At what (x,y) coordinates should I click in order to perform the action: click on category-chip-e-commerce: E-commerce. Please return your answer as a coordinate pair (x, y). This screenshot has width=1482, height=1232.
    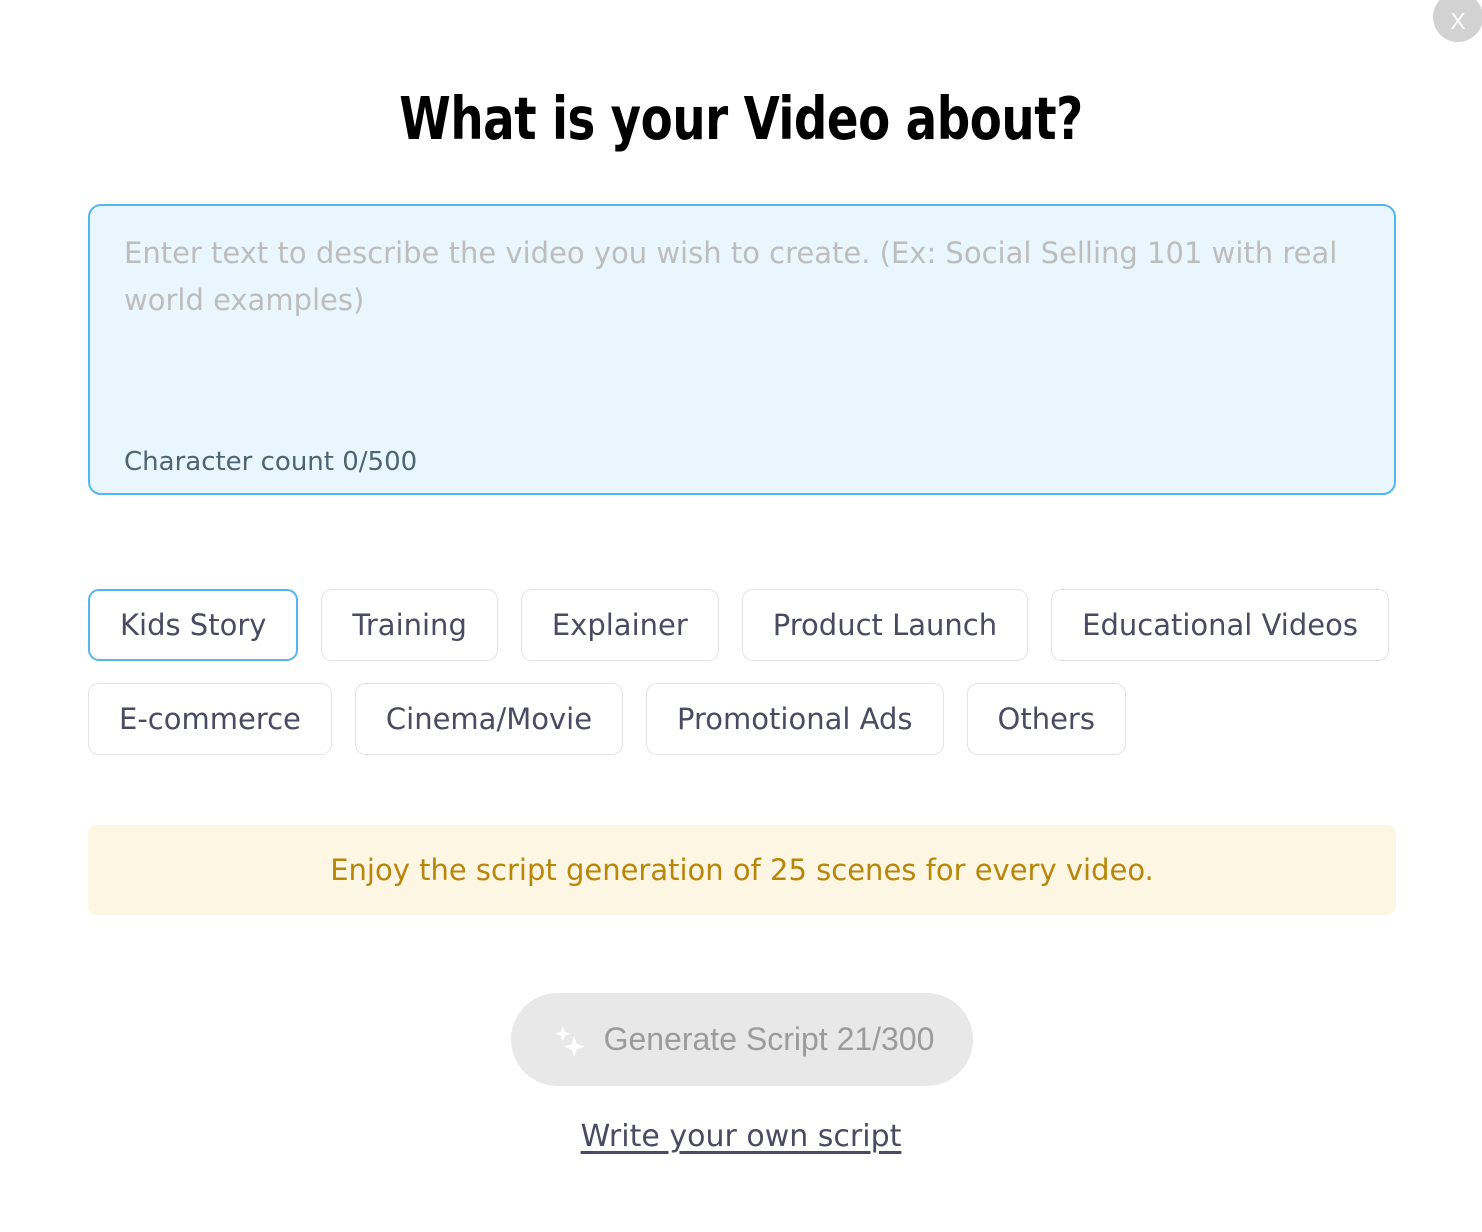
    Looking at the image, I should click on (210, 719).